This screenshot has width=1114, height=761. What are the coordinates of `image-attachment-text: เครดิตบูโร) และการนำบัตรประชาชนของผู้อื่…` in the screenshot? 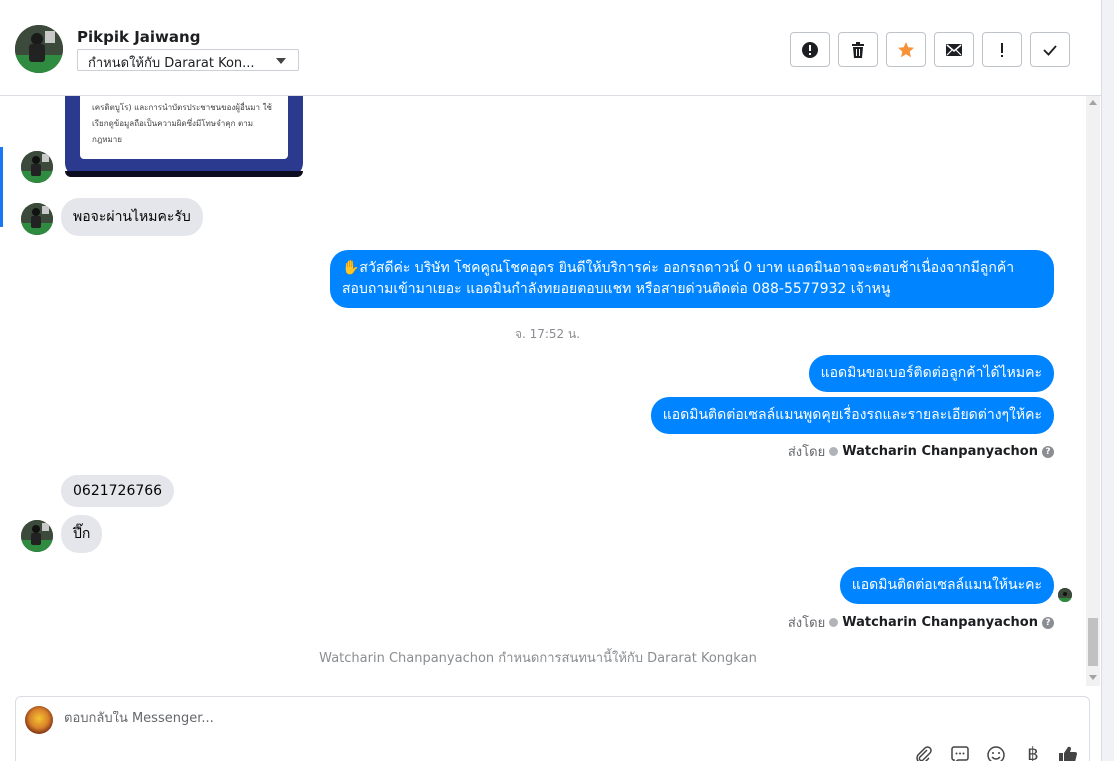 It's located at (184, 127).